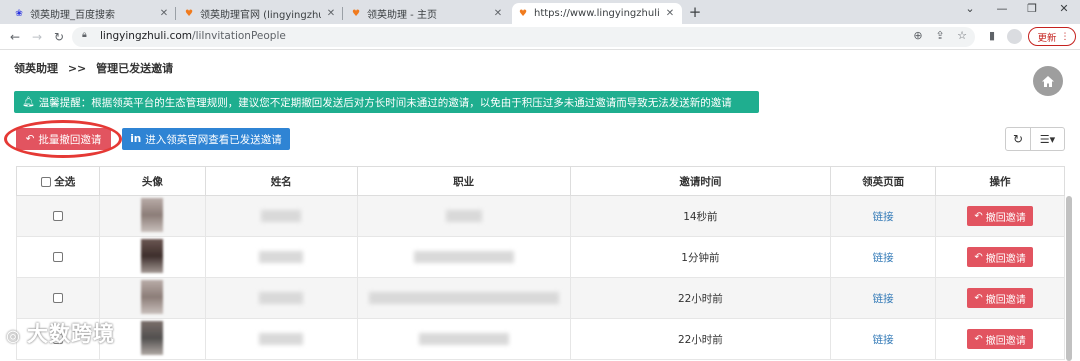 The width and height of the screenshot is (1080, 361). I want to click on browser-tab-1: ❀ 领英助理_百度搜索 ✕, so click(92, 13).